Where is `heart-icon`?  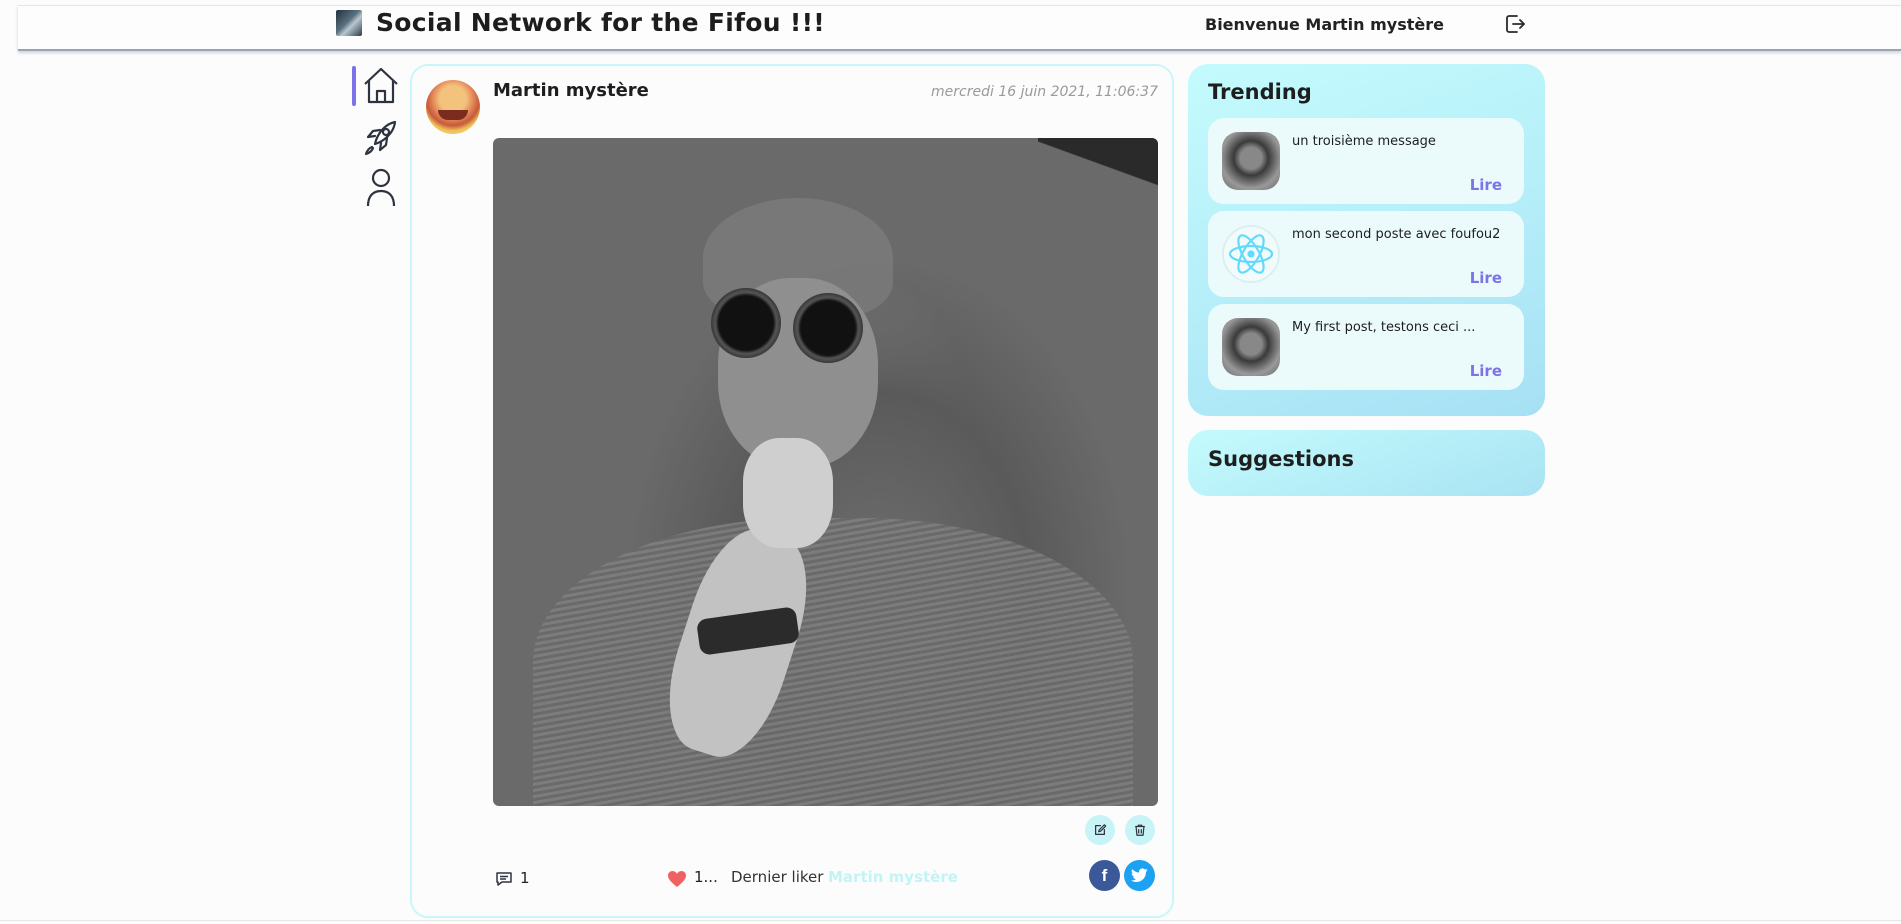 heart-icon is located at coordinates (677, 879).